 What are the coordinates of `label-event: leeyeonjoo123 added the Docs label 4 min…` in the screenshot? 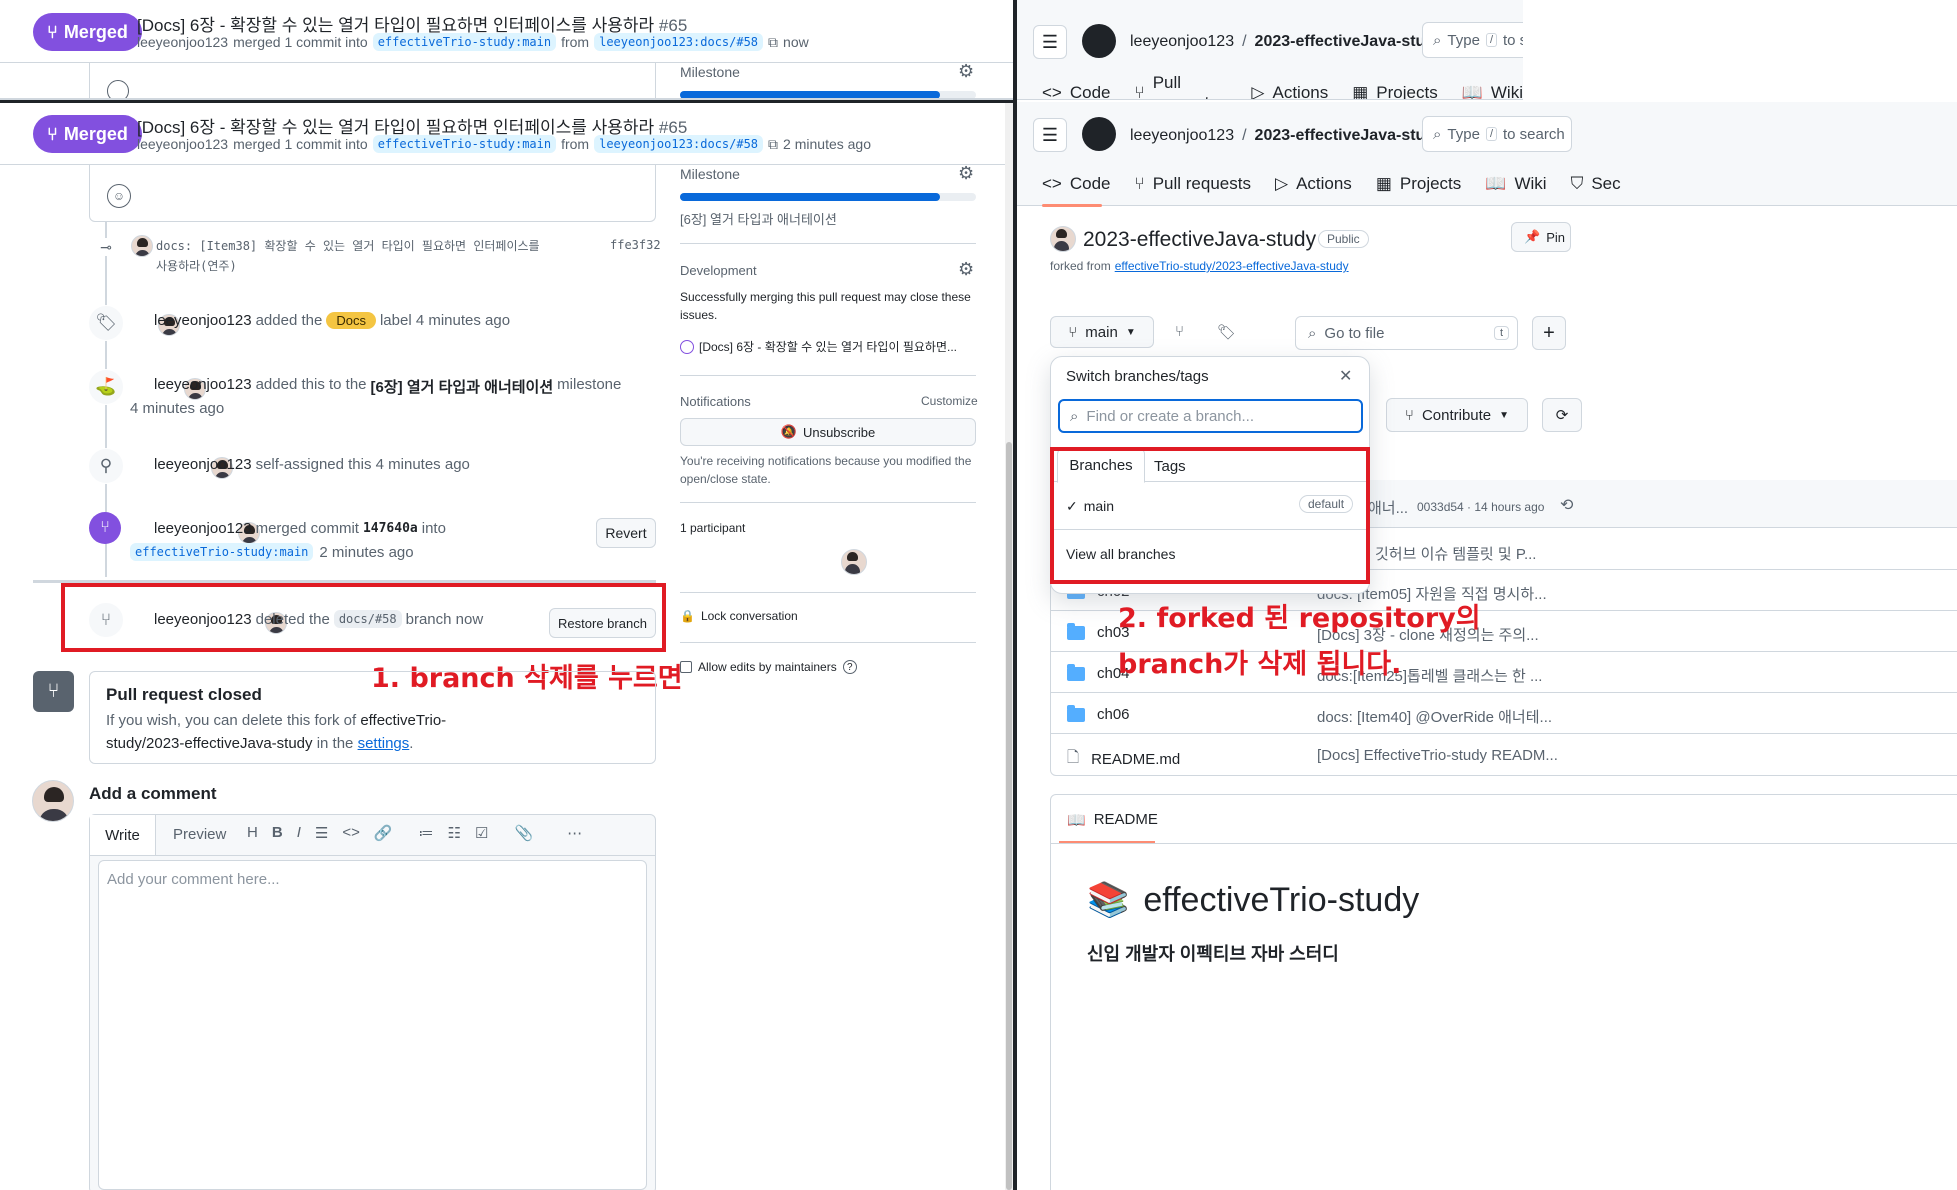 It's located at (332, 320).